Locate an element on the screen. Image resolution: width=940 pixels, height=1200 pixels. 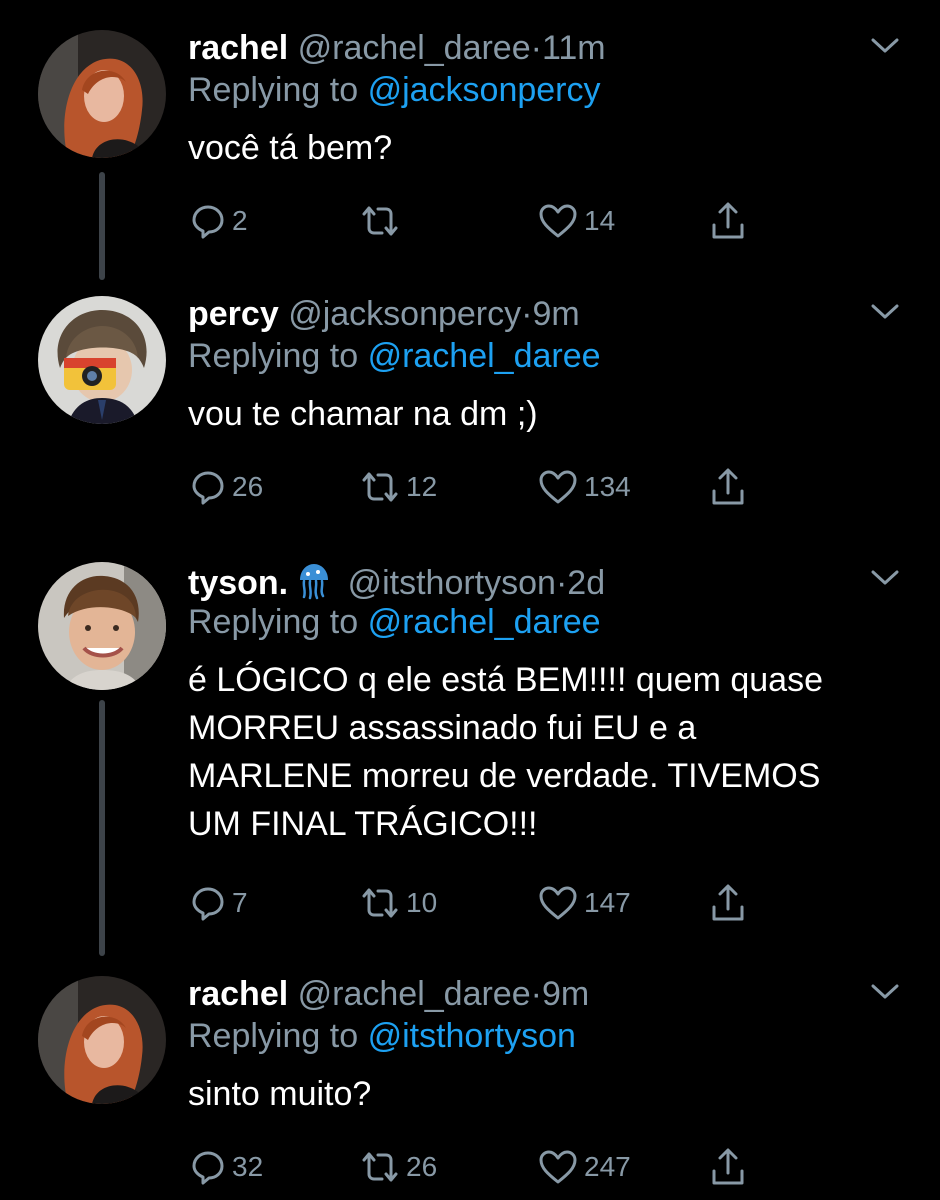
replying-to: Replying to @jacksonpercy is located at coordinates (544, 90).